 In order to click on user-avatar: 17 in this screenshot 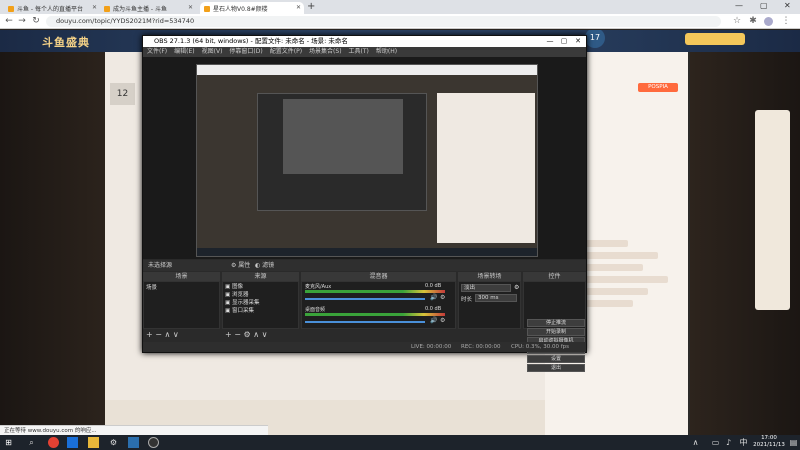, I will do `click(595, 39)`.